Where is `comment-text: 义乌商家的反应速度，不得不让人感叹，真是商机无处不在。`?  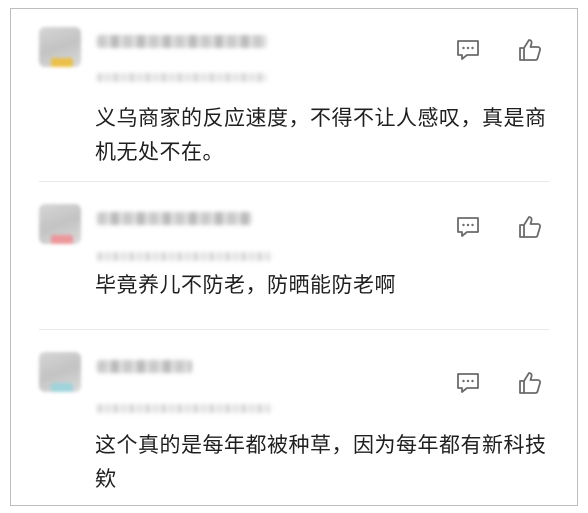 comment-text: 义乌商家的反应速度，不得不让人感叹，真是商机无处不在。 is located at coordinates (321, 135).